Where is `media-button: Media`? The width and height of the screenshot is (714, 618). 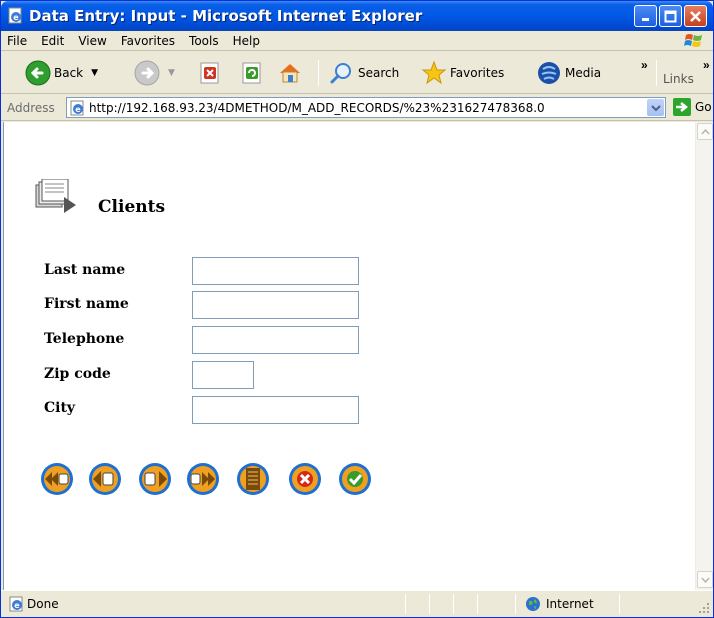 media-button: Media is located at coordinates (568, 73).